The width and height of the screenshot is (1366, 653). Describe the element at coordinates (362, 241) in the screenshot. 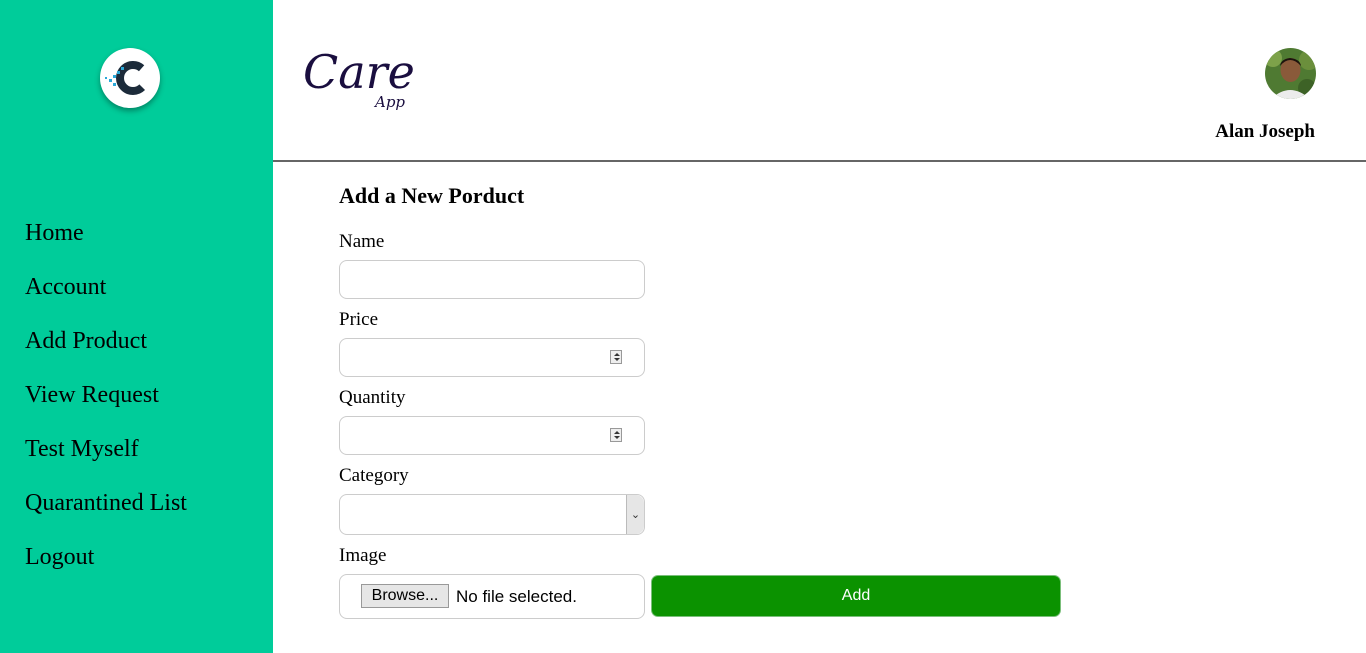

I see `name-label: Name` at that location.